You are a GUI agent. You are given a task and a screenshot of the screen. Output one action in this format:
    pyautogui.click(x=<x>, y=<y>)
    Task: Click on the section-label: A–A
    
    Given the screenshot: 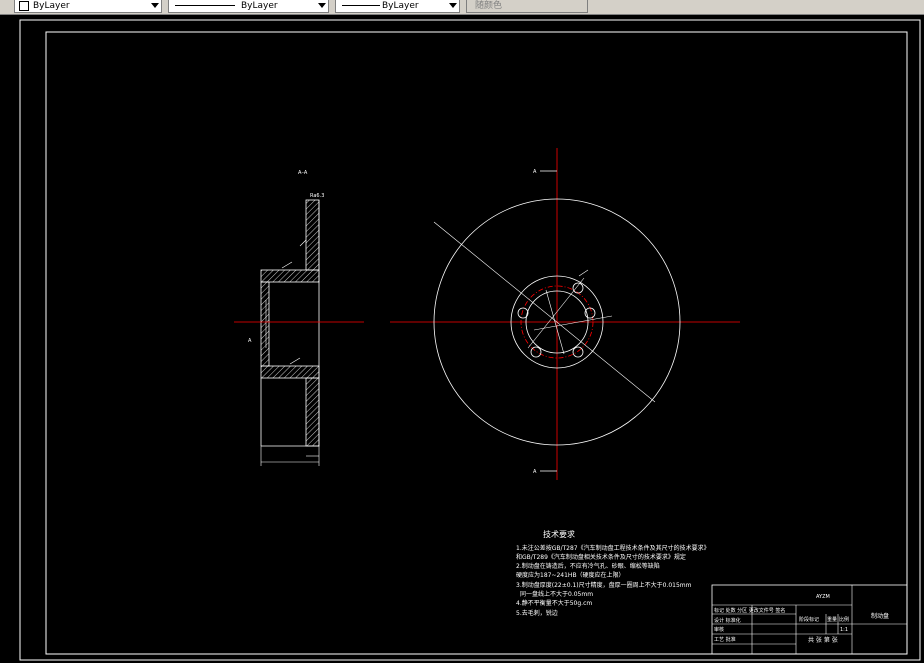 What is the action you would take?
    pyautogui.click(x=303, y=173)
    